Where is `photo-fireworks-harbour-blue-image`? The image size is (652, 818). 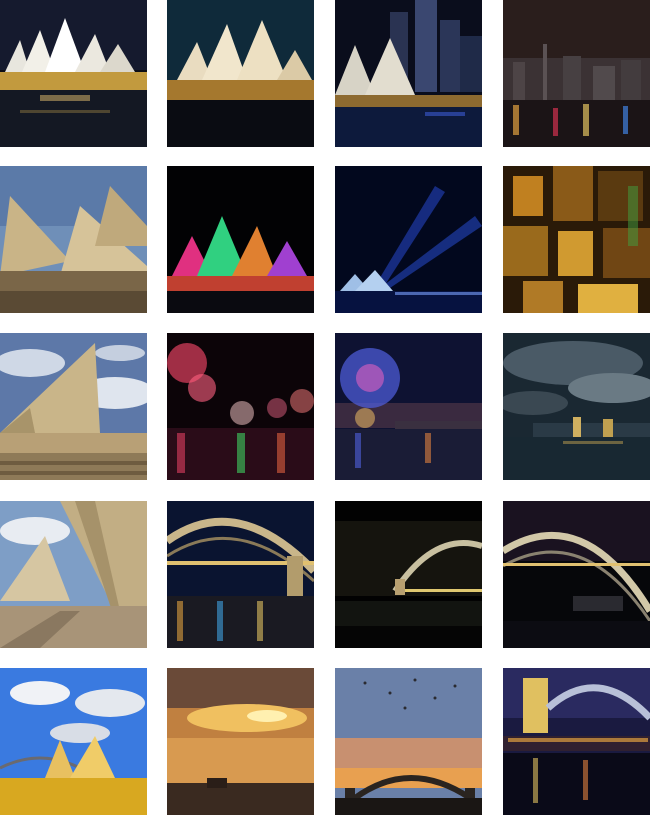
photo-fireworks-harbour-blue-image is located at coordinates (408, 406).